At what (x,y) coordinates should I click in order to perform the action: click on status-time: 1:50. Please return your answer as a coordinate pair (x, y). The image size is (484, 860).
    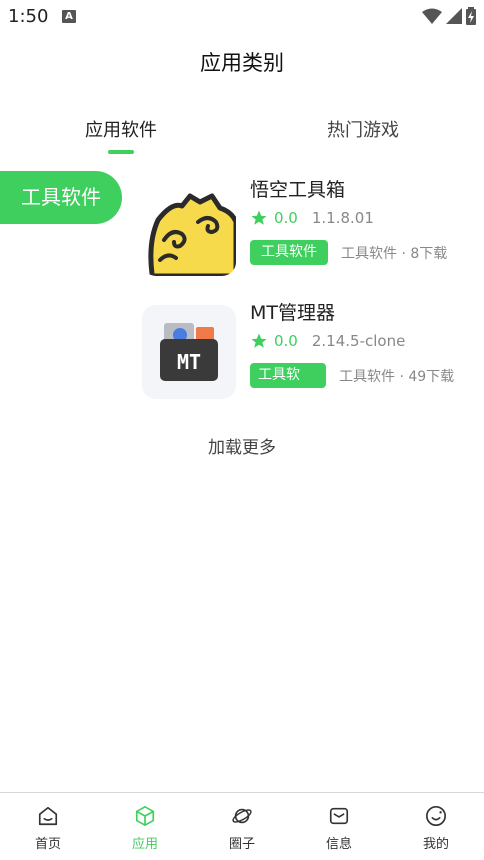
    Looking at the image, I should click on (28, 16).